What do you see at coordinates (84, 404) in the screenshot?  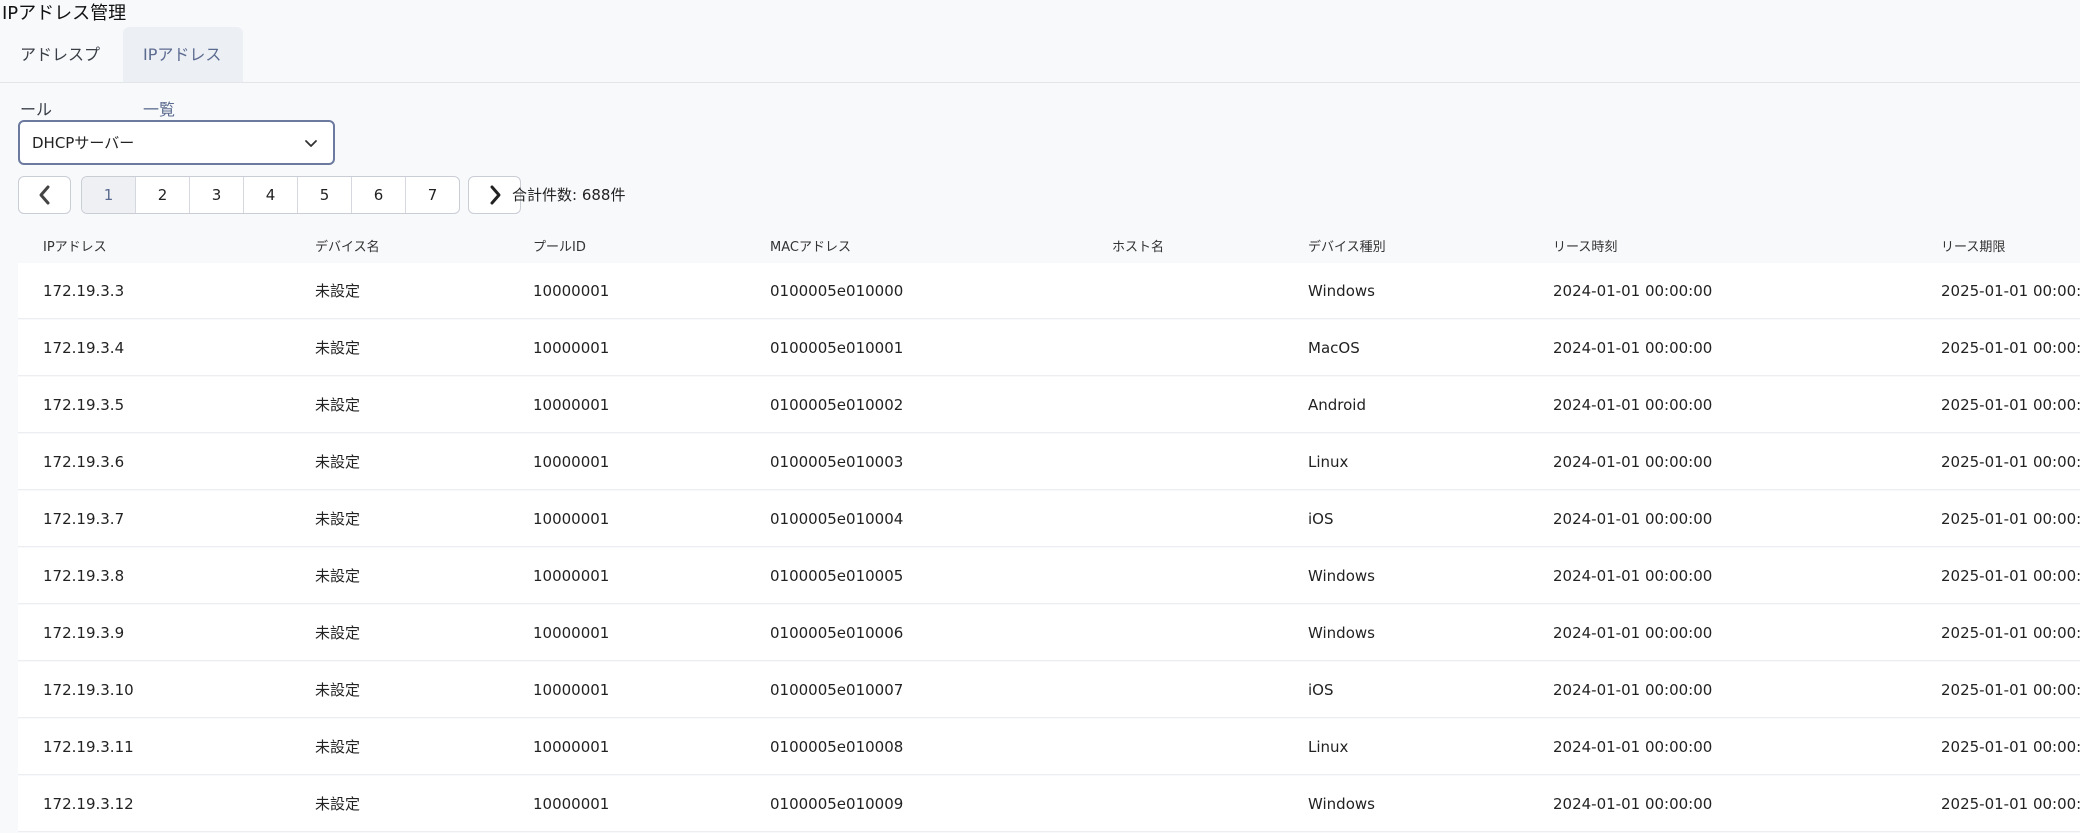 I see `cell-ip-address: 172.19.3.5` at bounding box center [84, 404].